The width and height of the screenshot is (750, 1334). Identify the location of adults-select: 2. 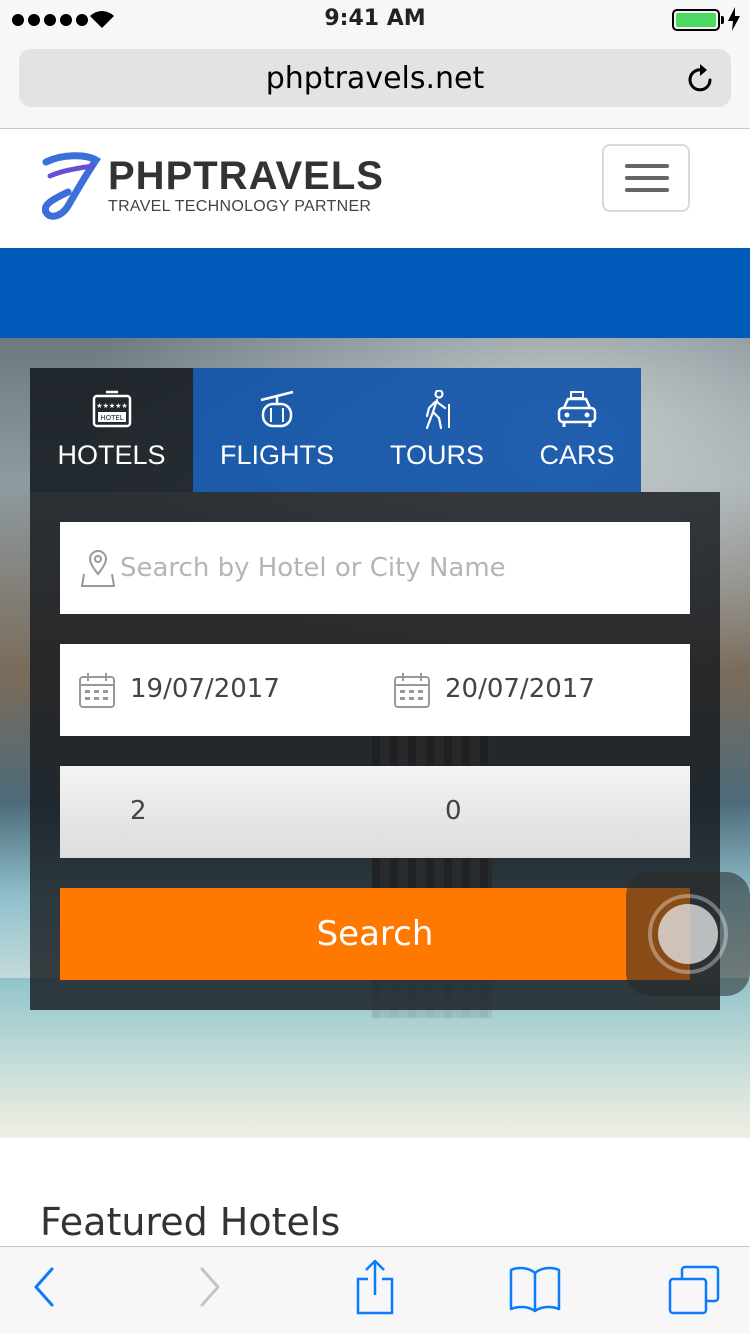
(138, 811).